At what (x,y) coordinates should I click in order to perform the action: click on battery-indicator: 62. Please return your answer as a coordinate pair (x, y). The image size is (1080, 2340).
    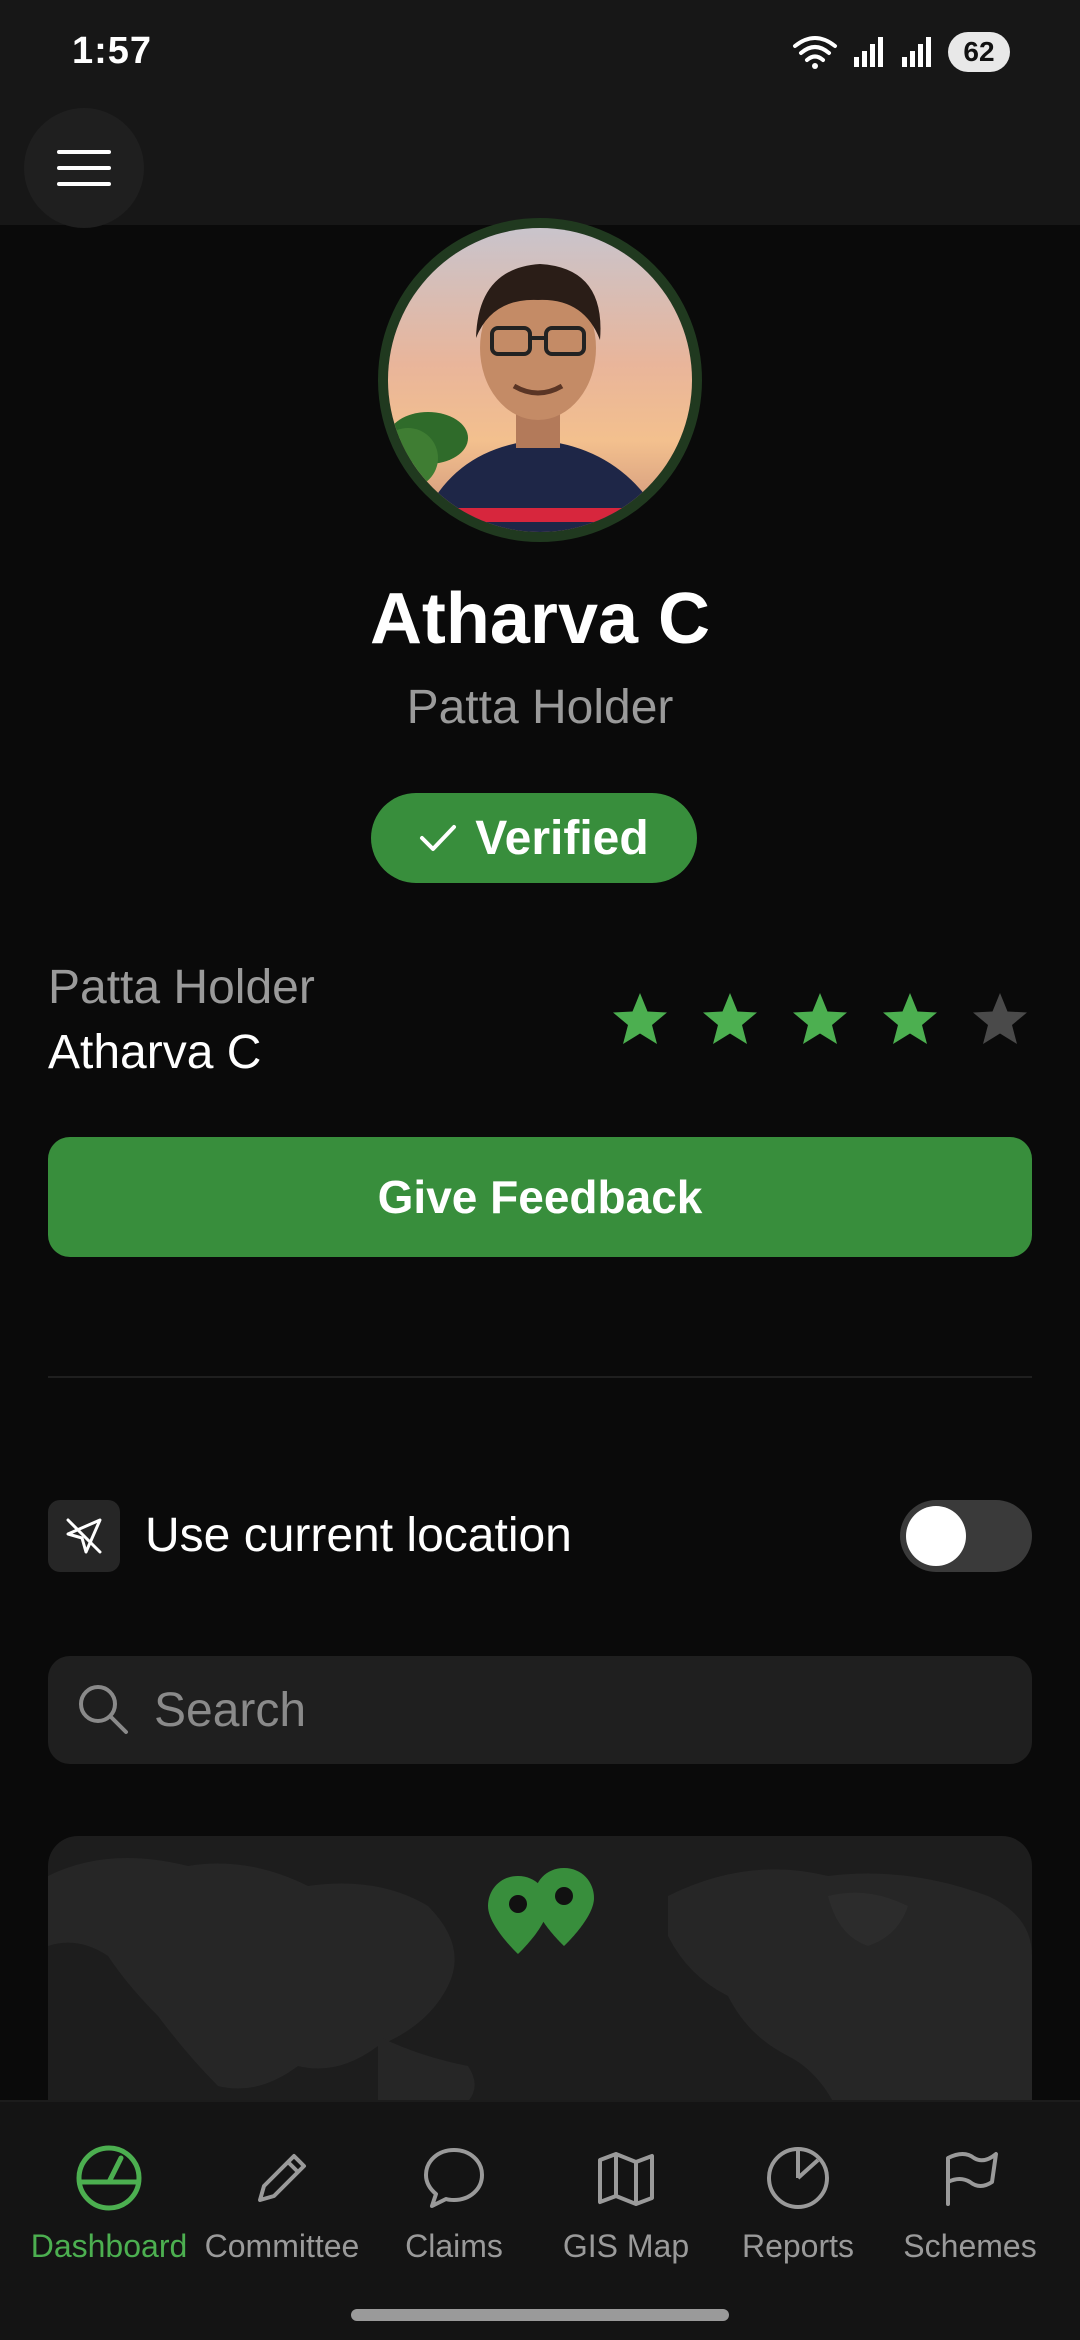
    Looking at the image, I should click on (979, 52).